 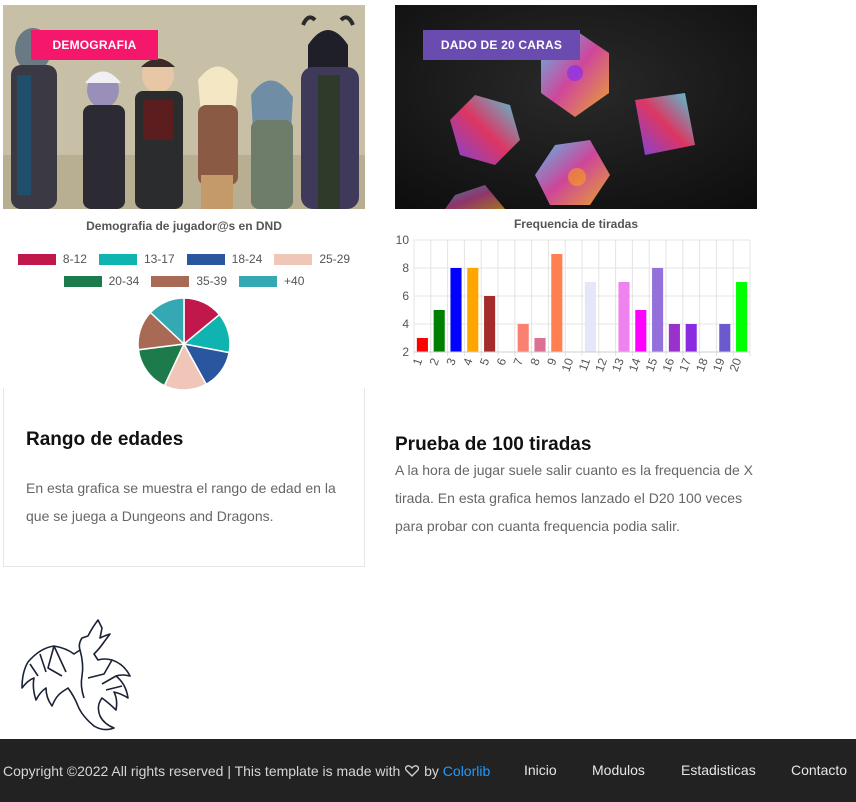 I want to click on pie-legend-row: 20-34 35-39 +40, so click(x=184, y=281).